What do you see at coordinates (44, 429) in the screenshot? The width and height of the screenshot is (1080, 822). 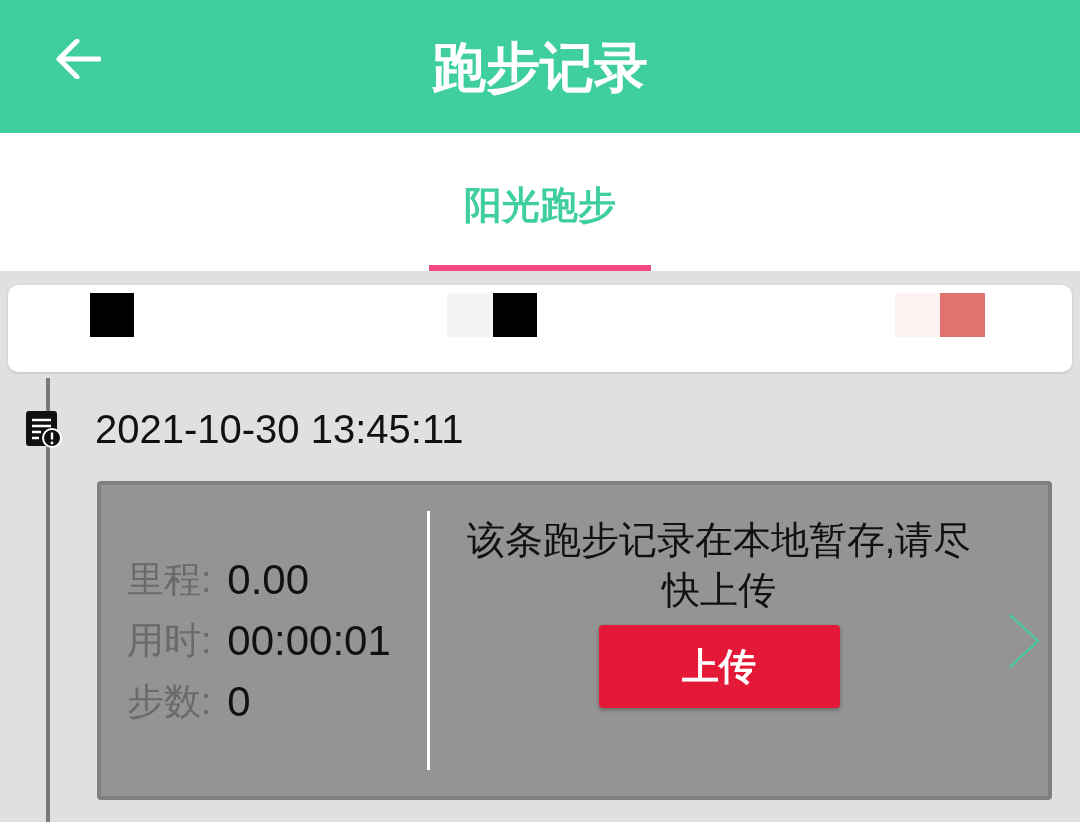 I see `document-alert-icon` at bounding box center [44, 429].